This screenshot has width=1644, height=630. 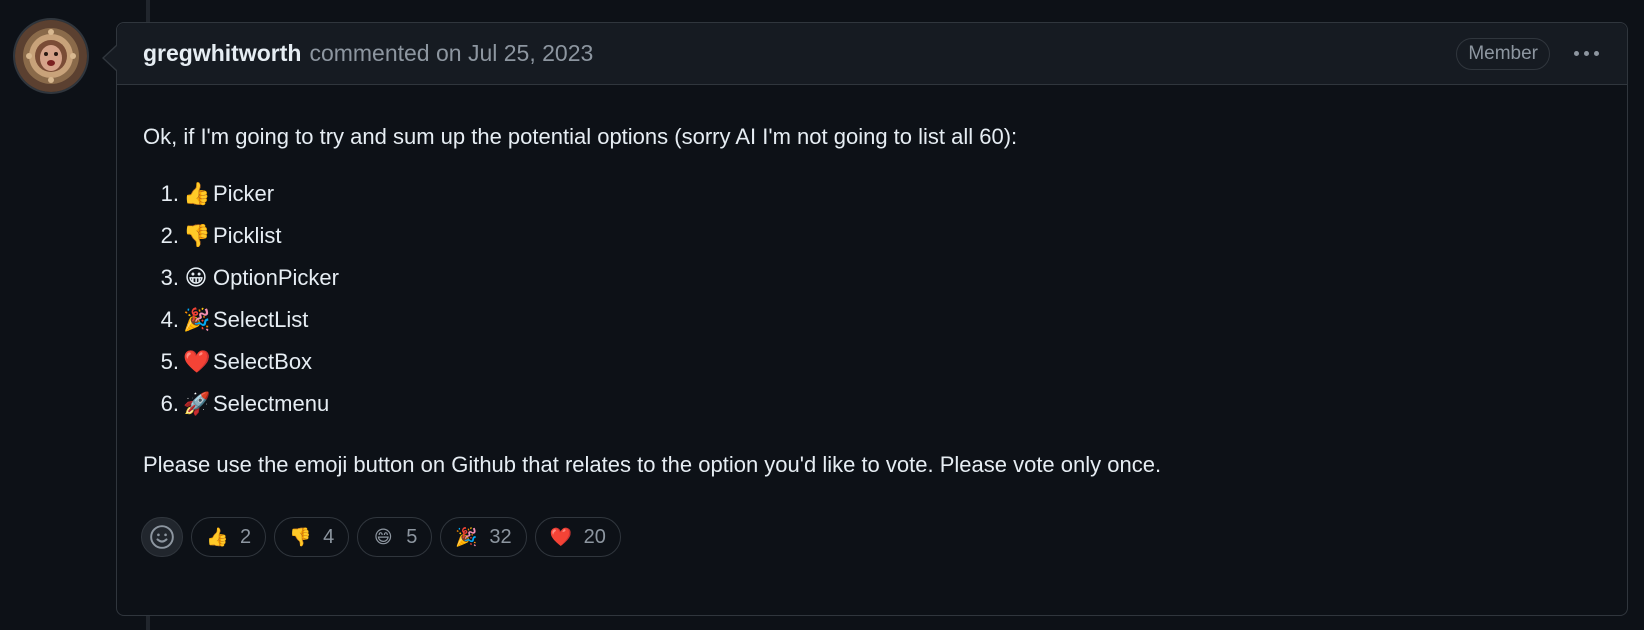 What do you see at coordinates (111, 58) in the screenshot?
I see `comment-caret-fill` at bounding box center [111, 58].